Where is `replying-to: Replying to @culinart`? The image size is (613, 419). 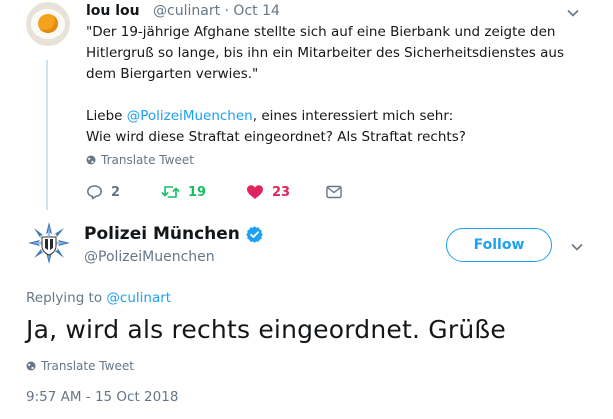
replying-to: Replying to @culinart is located at coordinates (98, 298).